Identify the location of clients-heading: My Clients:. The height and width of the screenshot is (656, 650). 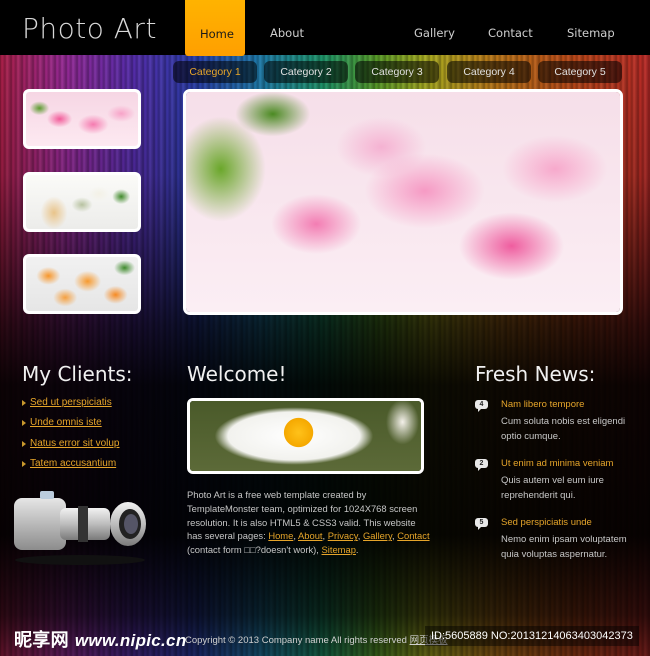
(77, 374).